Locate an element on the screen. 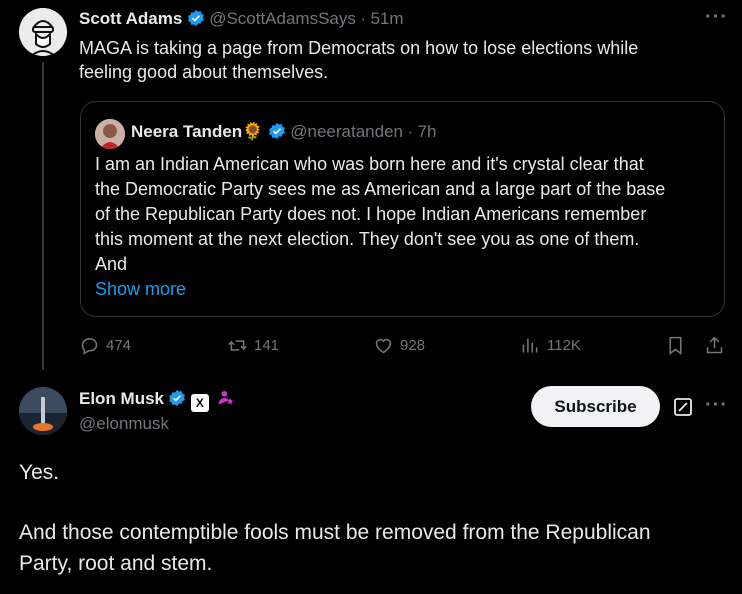  quoted-text-line: And is located at coordinates (111, 264).